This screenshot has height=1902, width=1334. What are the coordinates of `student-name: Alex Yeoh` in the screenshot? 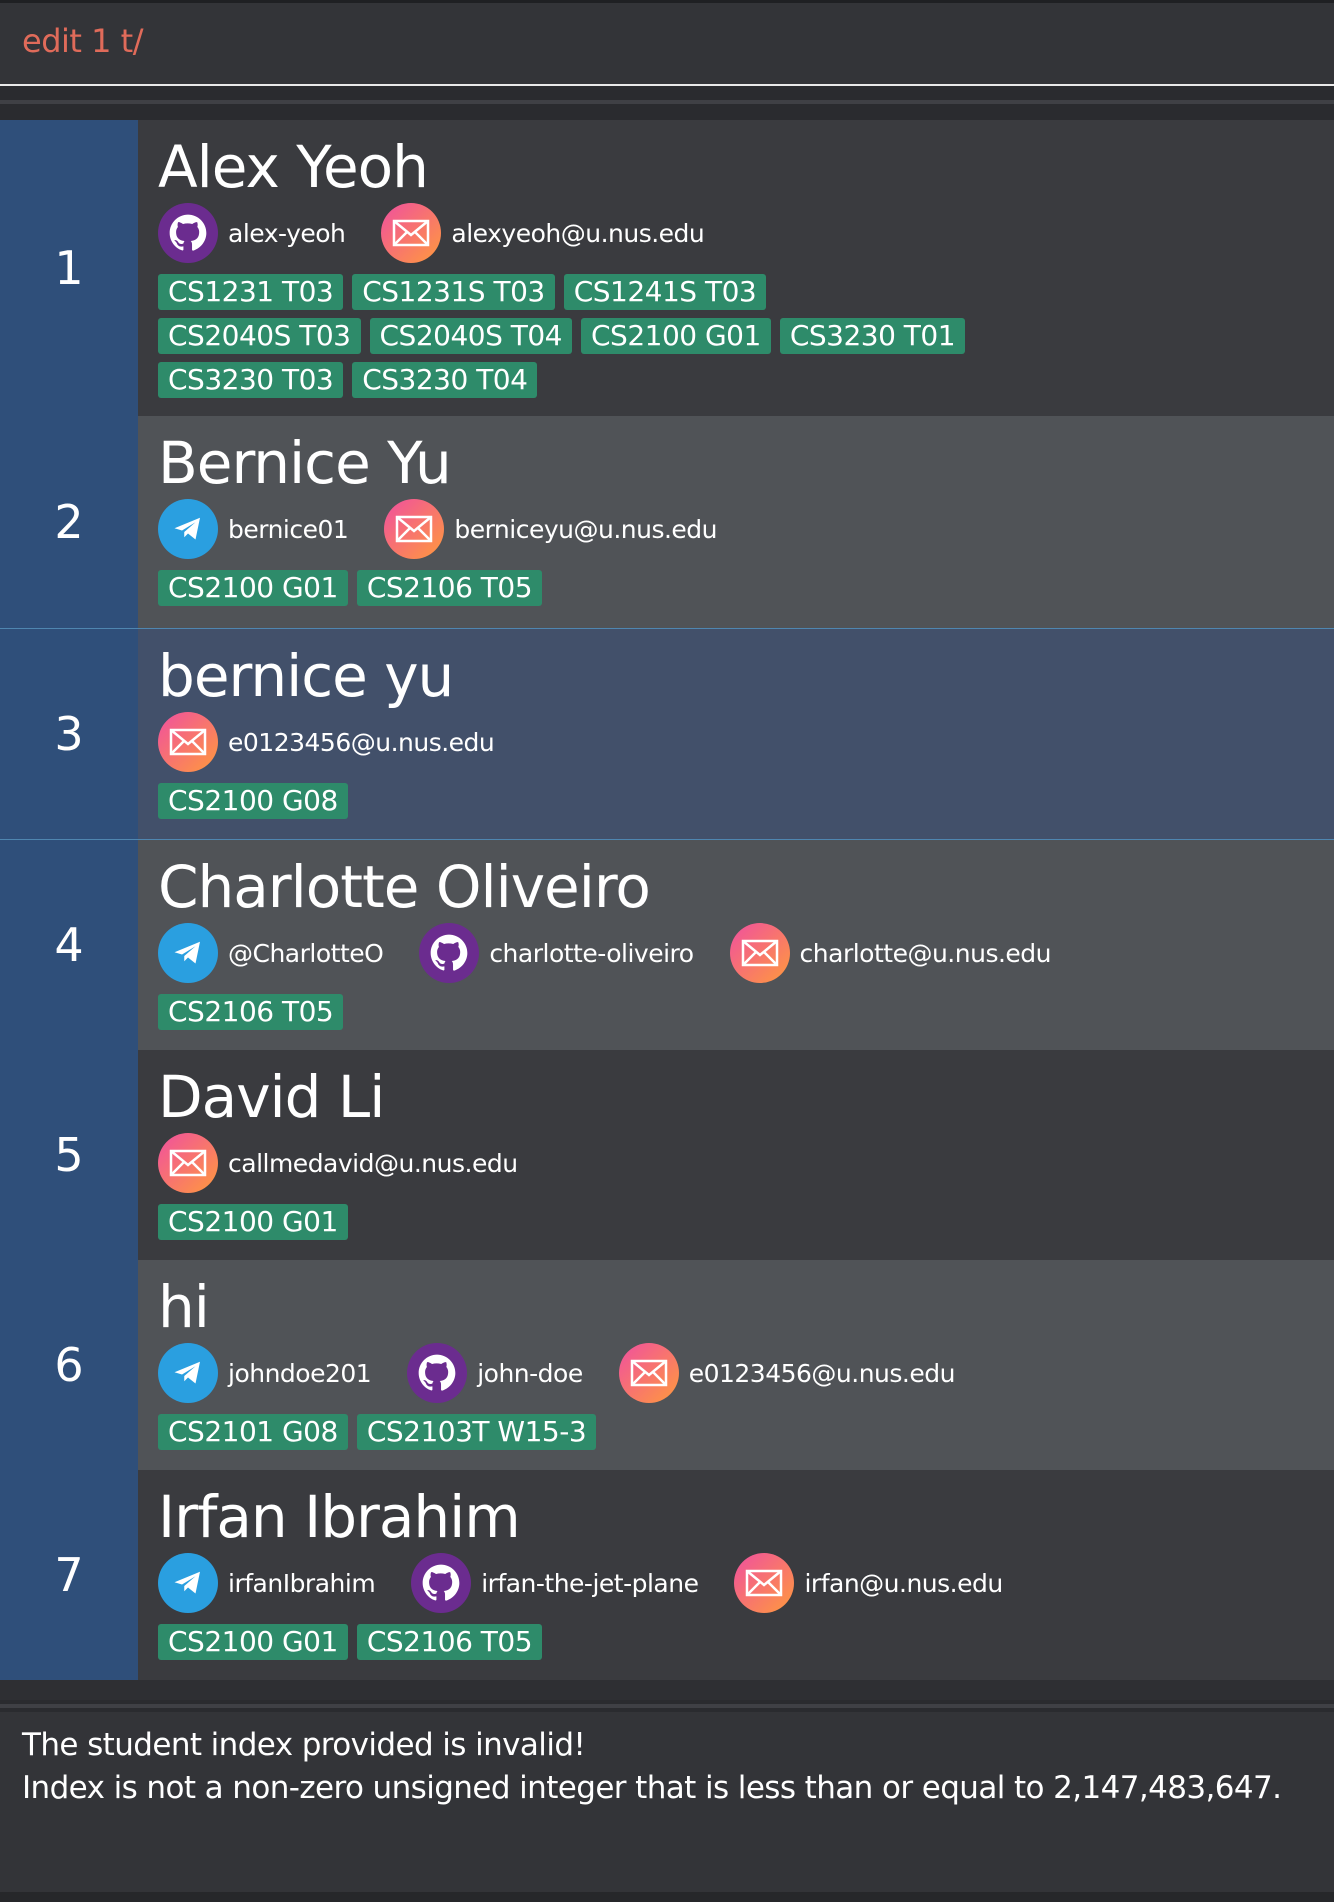 It's located at (293, 167).